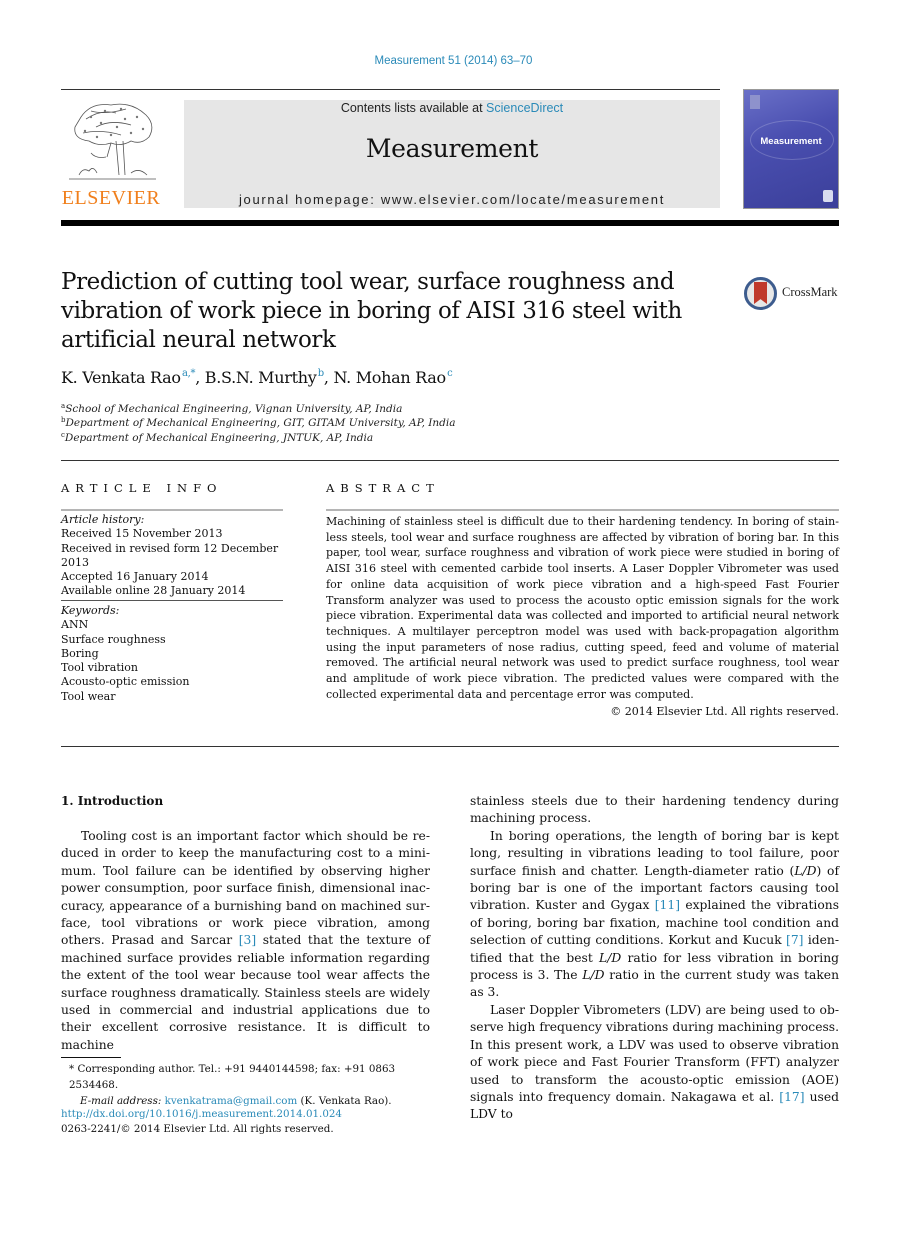 The image size is (907, 1238). I want to click on email-link: kvenkatrama@gmail.com, so click(231, 1101).